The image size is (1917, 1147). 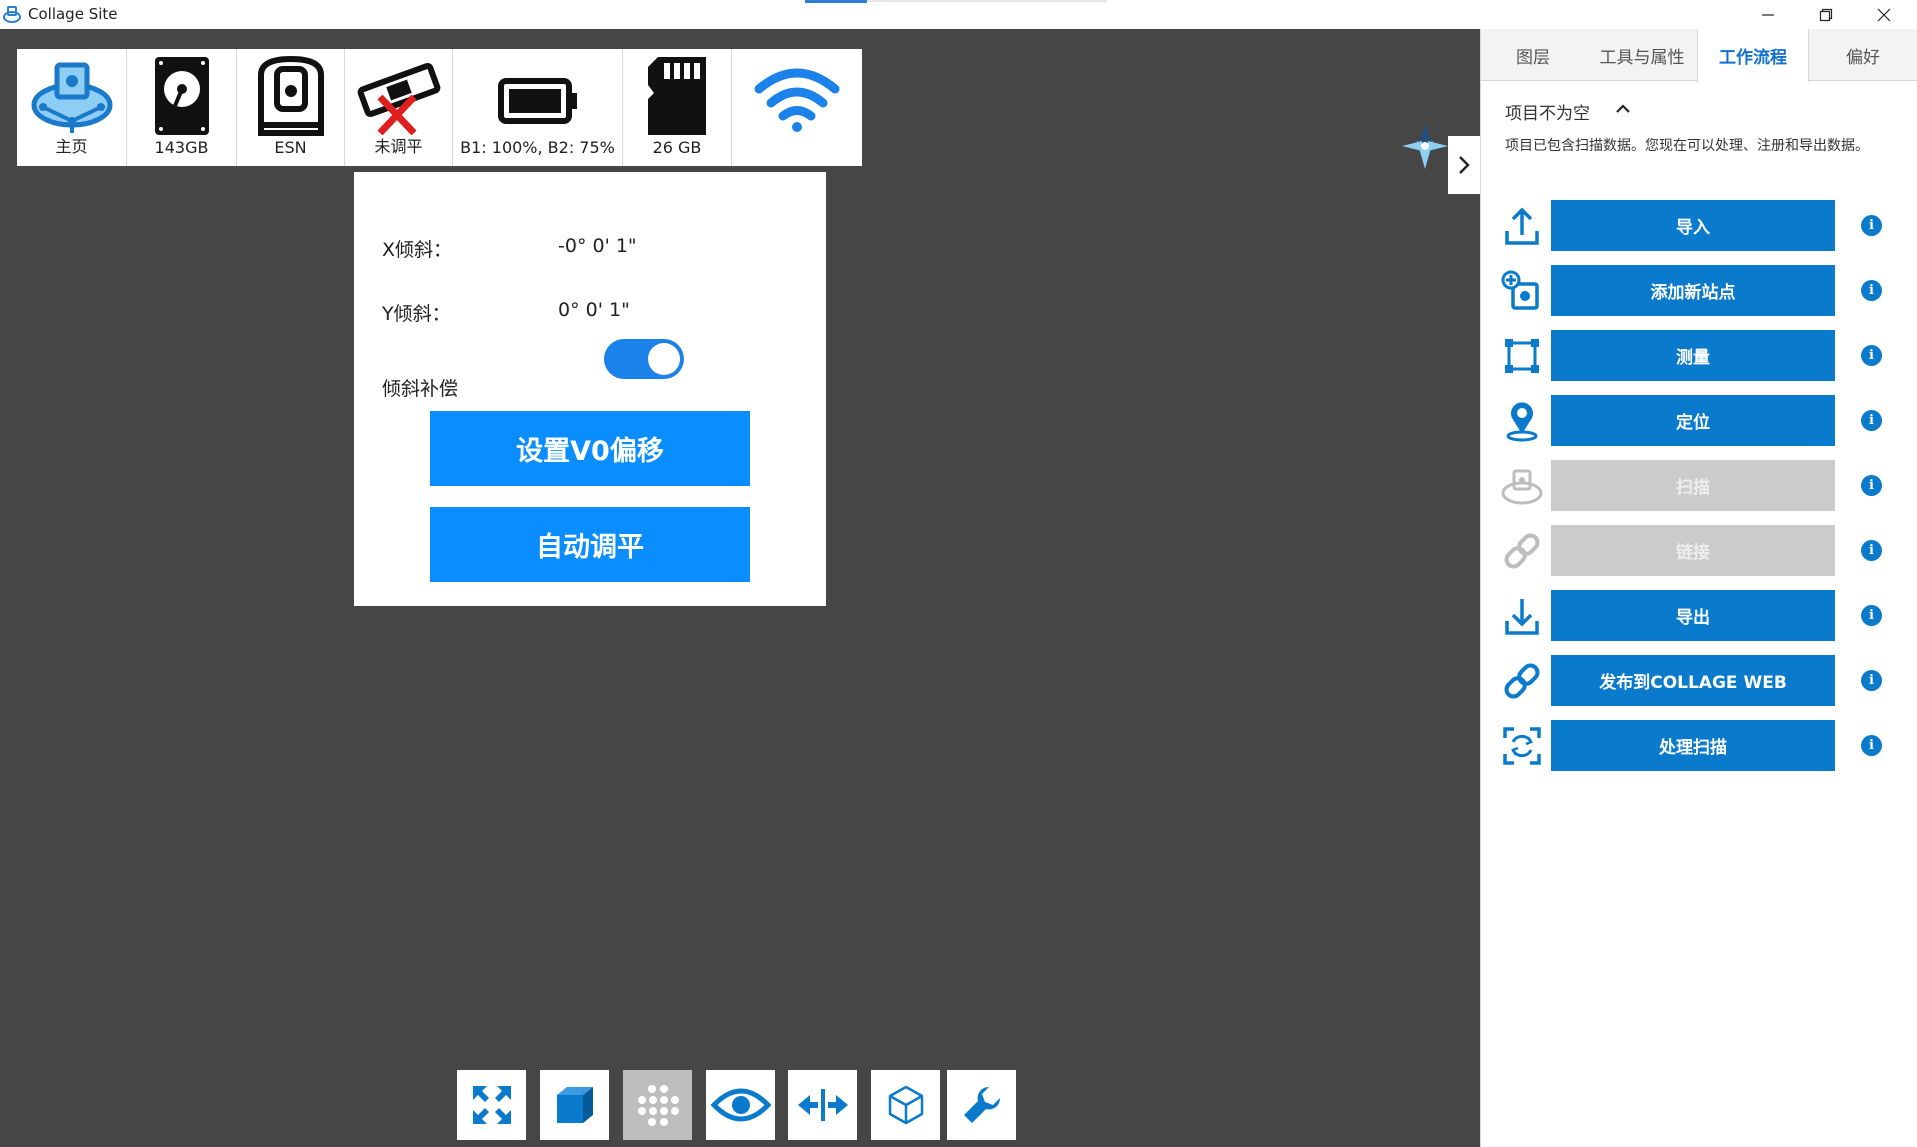 I want to click on side-panel-tabs: 图层 工具与属性 工作流程 偏好, so click(x=1699, y=55).